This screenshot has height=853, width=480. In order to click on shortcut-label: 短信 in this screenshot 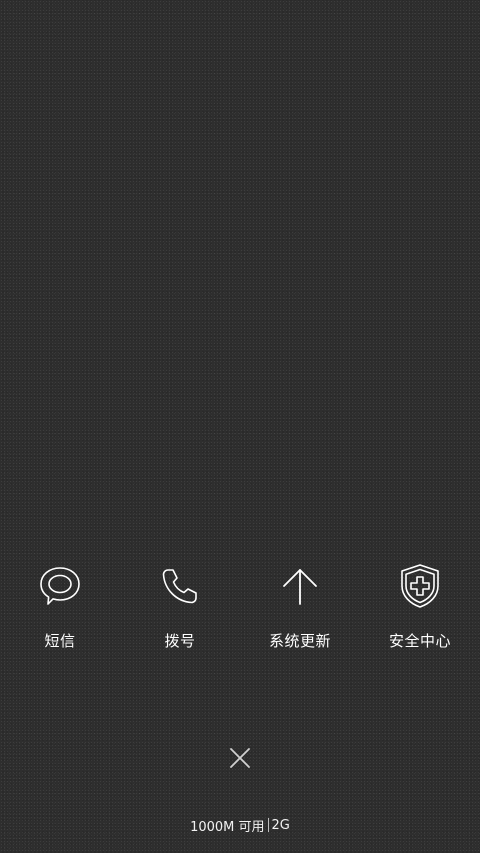, I will do `click(60, 641)`.